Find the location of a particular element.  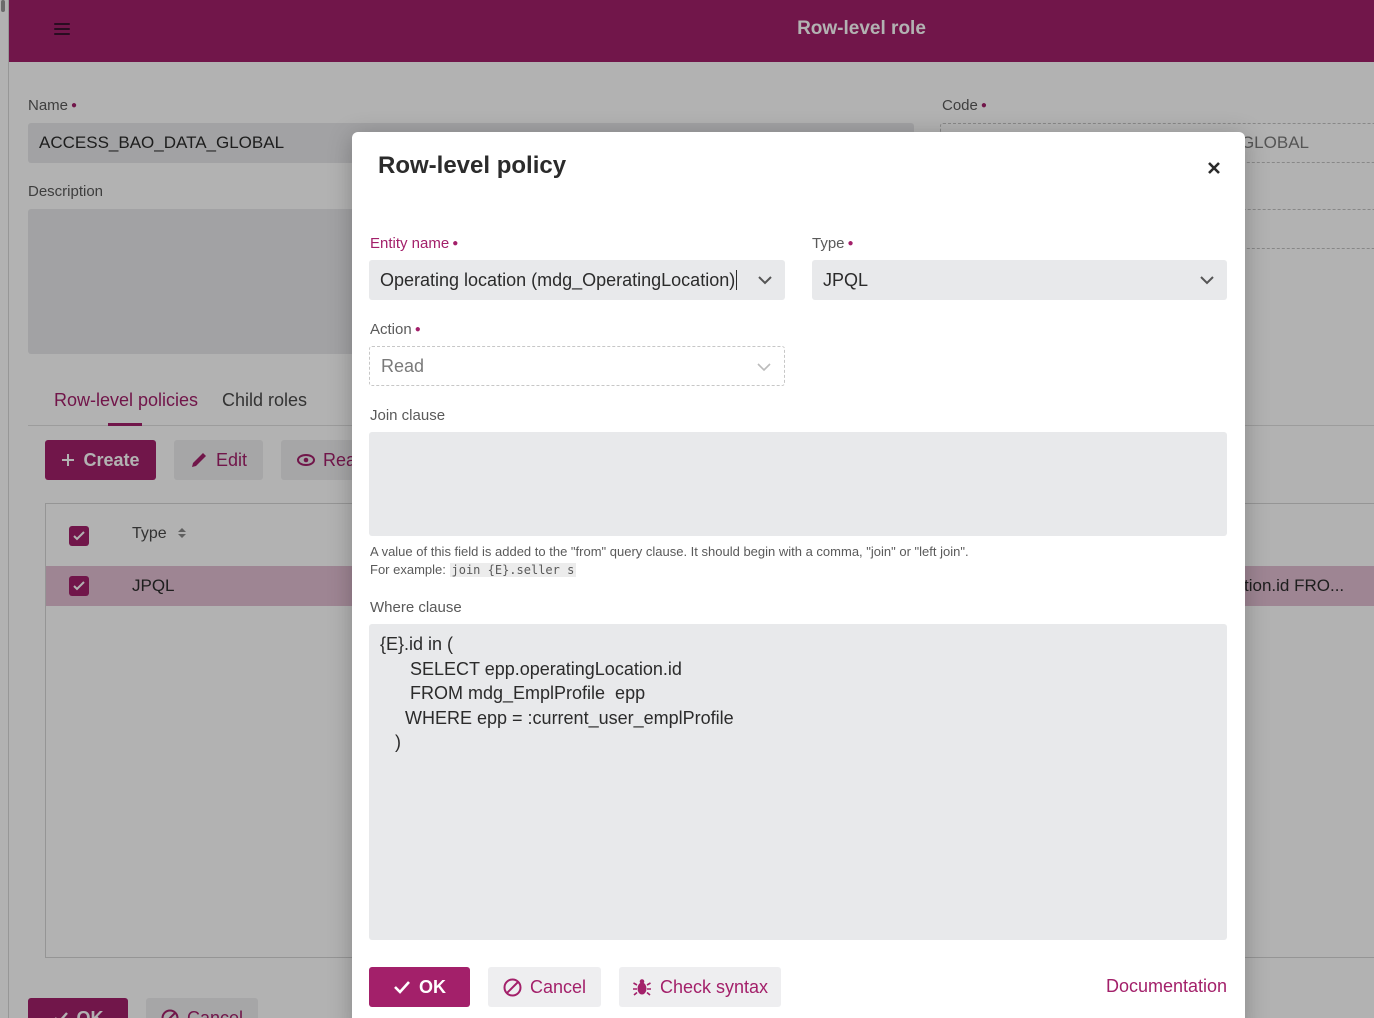

ok-button: OK is located at coordinates (419, 987).